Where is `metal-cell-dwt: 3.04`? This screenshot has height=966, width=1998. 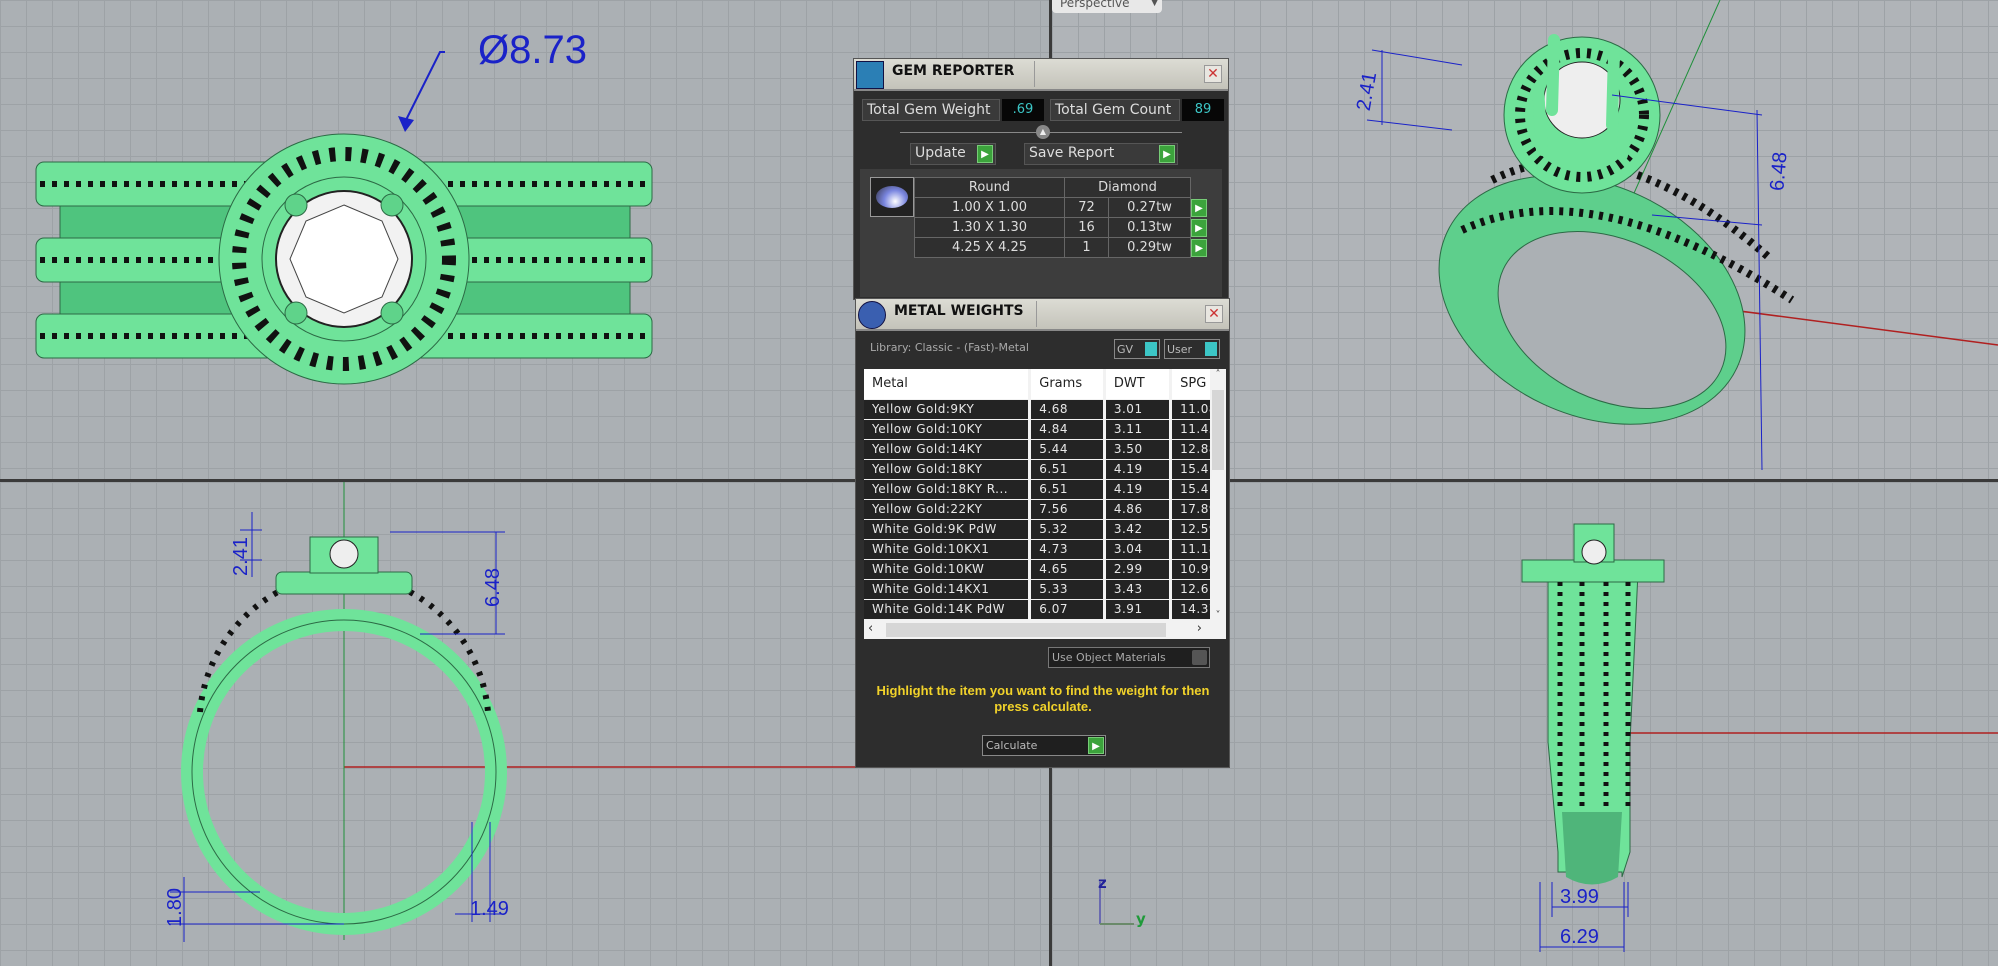 metal-cell-dwt: 3.04 is located at coordinates (1138, 549).